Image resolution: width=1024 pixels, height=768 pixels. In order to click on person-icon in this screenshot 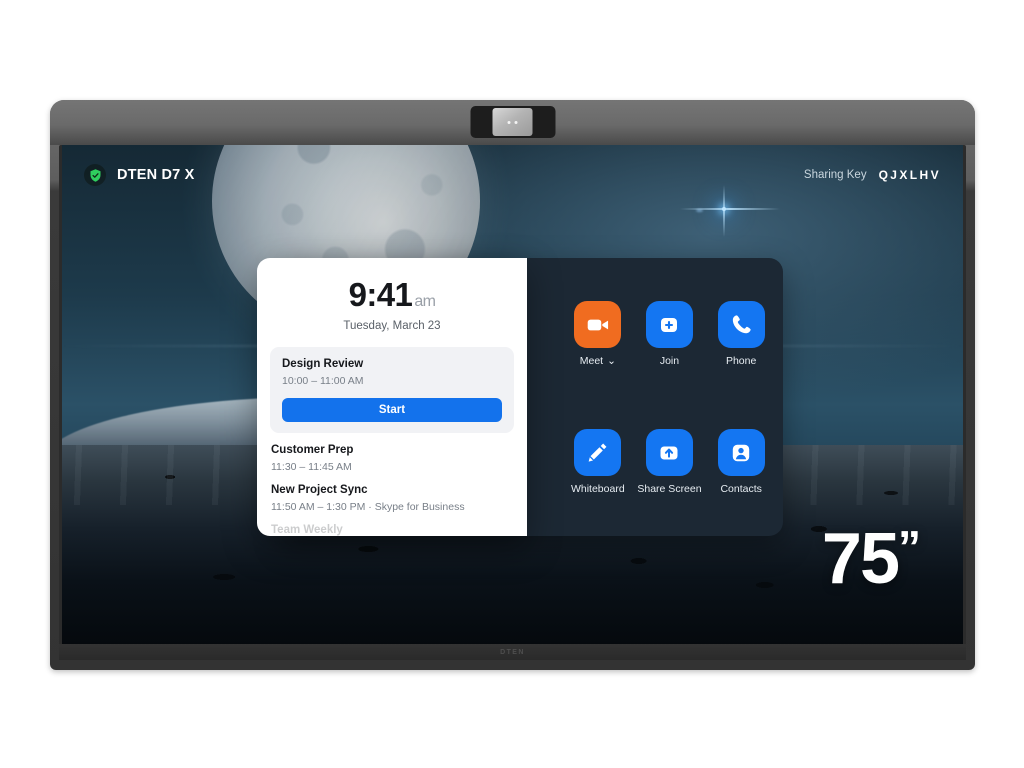, I will do `click(741, 452)`.